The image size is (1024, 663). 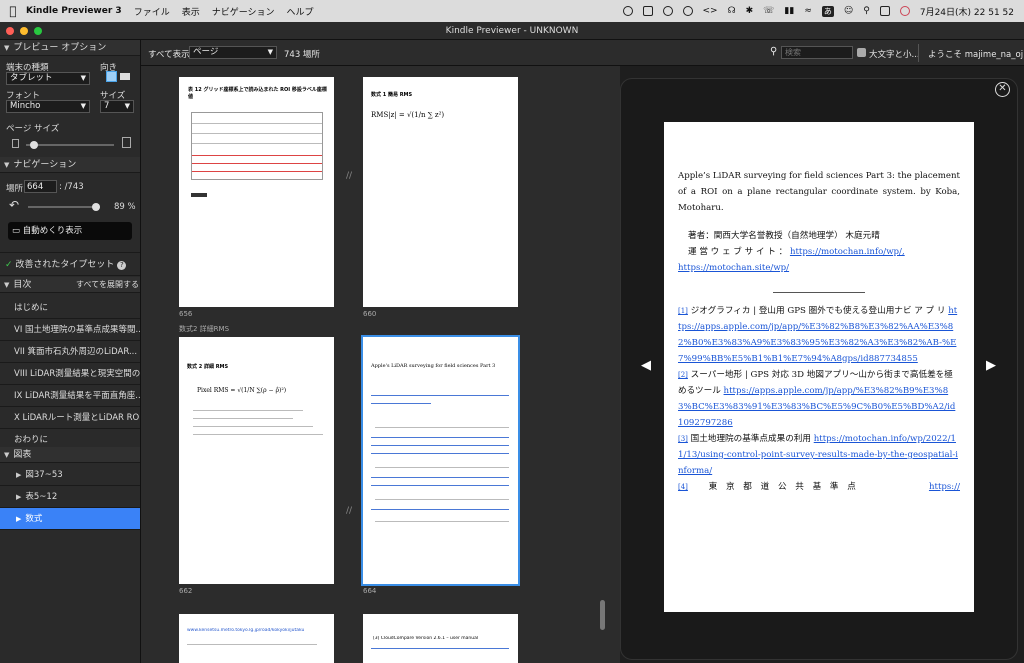 What do you see at coordinates (204, 329) in the screenshot?
I see `section-label: 数式2 詳細RMS` at bounding box center [204, 329].